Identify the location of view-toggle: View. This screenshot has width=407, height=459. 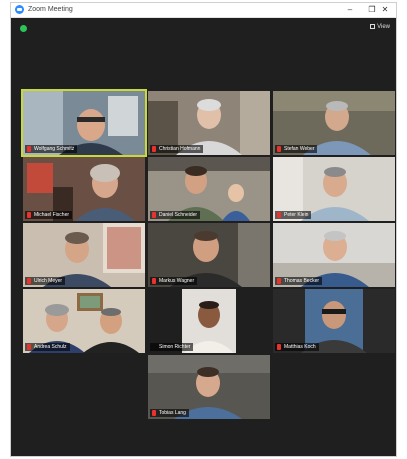
(380, 27).